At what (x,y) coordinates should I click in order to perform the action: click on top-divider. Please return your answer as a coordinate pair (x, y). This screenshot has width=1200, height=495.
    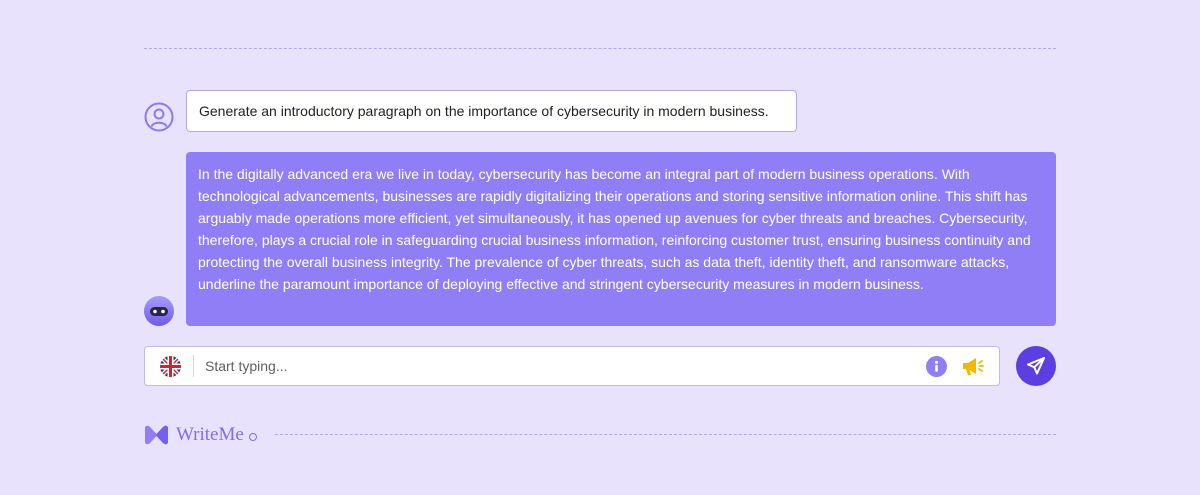
    Looking at the image, I should click on (600, 48).